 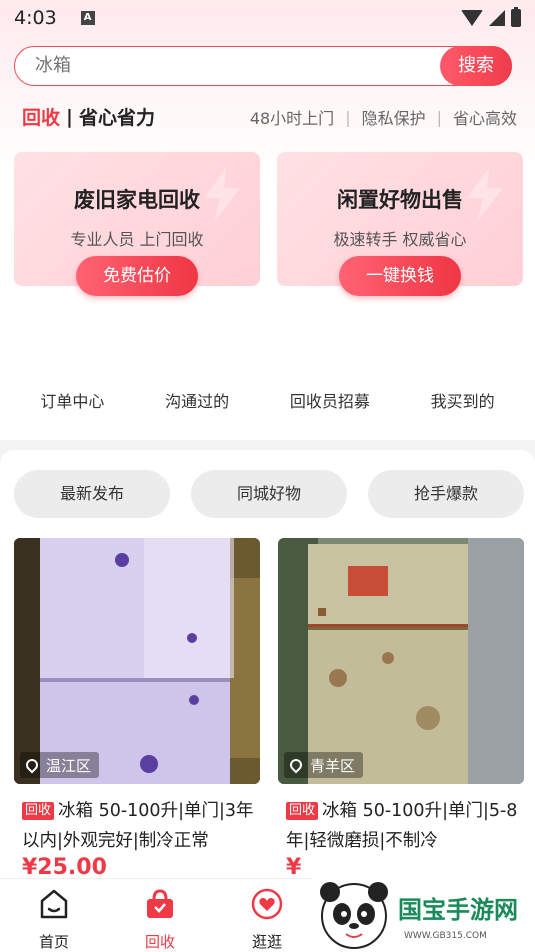 I want to click on slogan-highlight: 回收, so click(x=41, y=118).